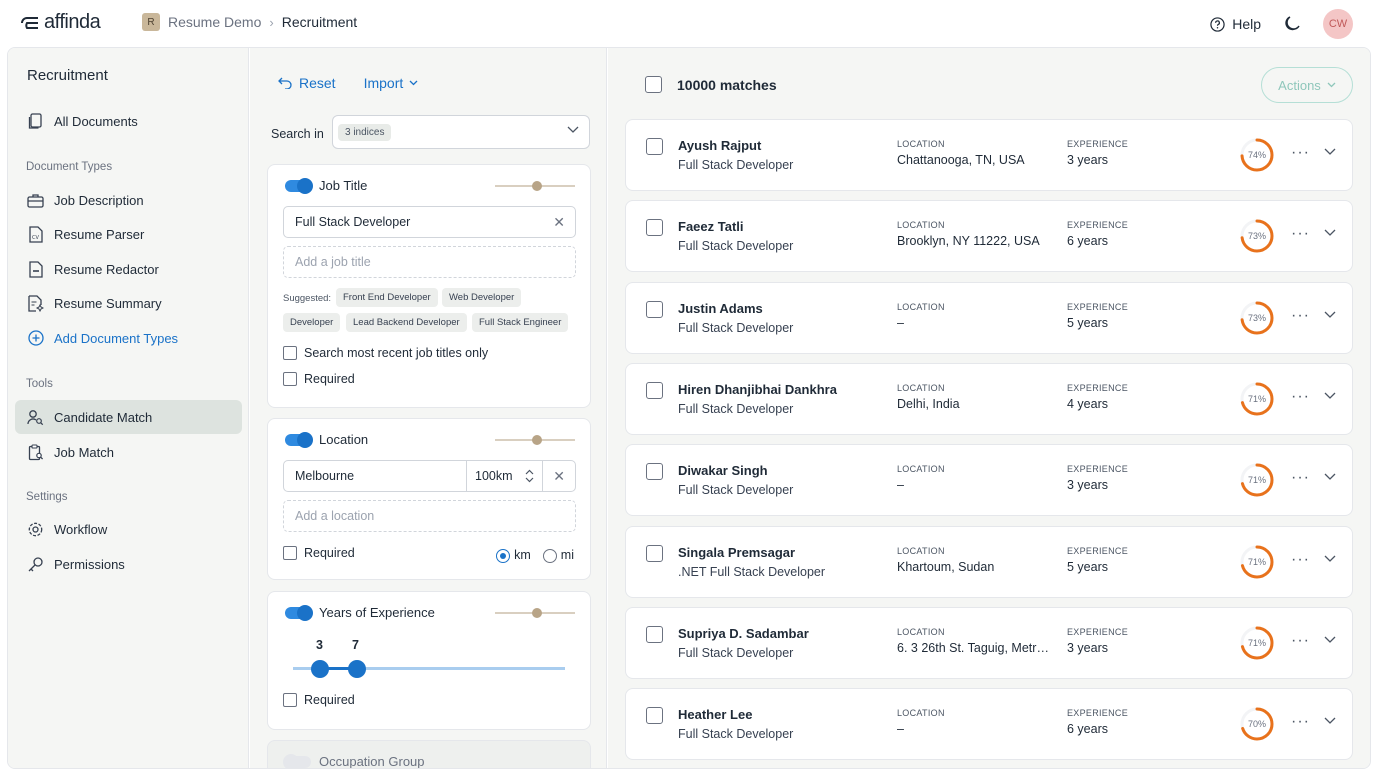  What do you see at coordinates (128, 234) in the screenshot?
I see `sidebar-item-resume-parser: CV Resume Parser` at bounding box center [128, 234].